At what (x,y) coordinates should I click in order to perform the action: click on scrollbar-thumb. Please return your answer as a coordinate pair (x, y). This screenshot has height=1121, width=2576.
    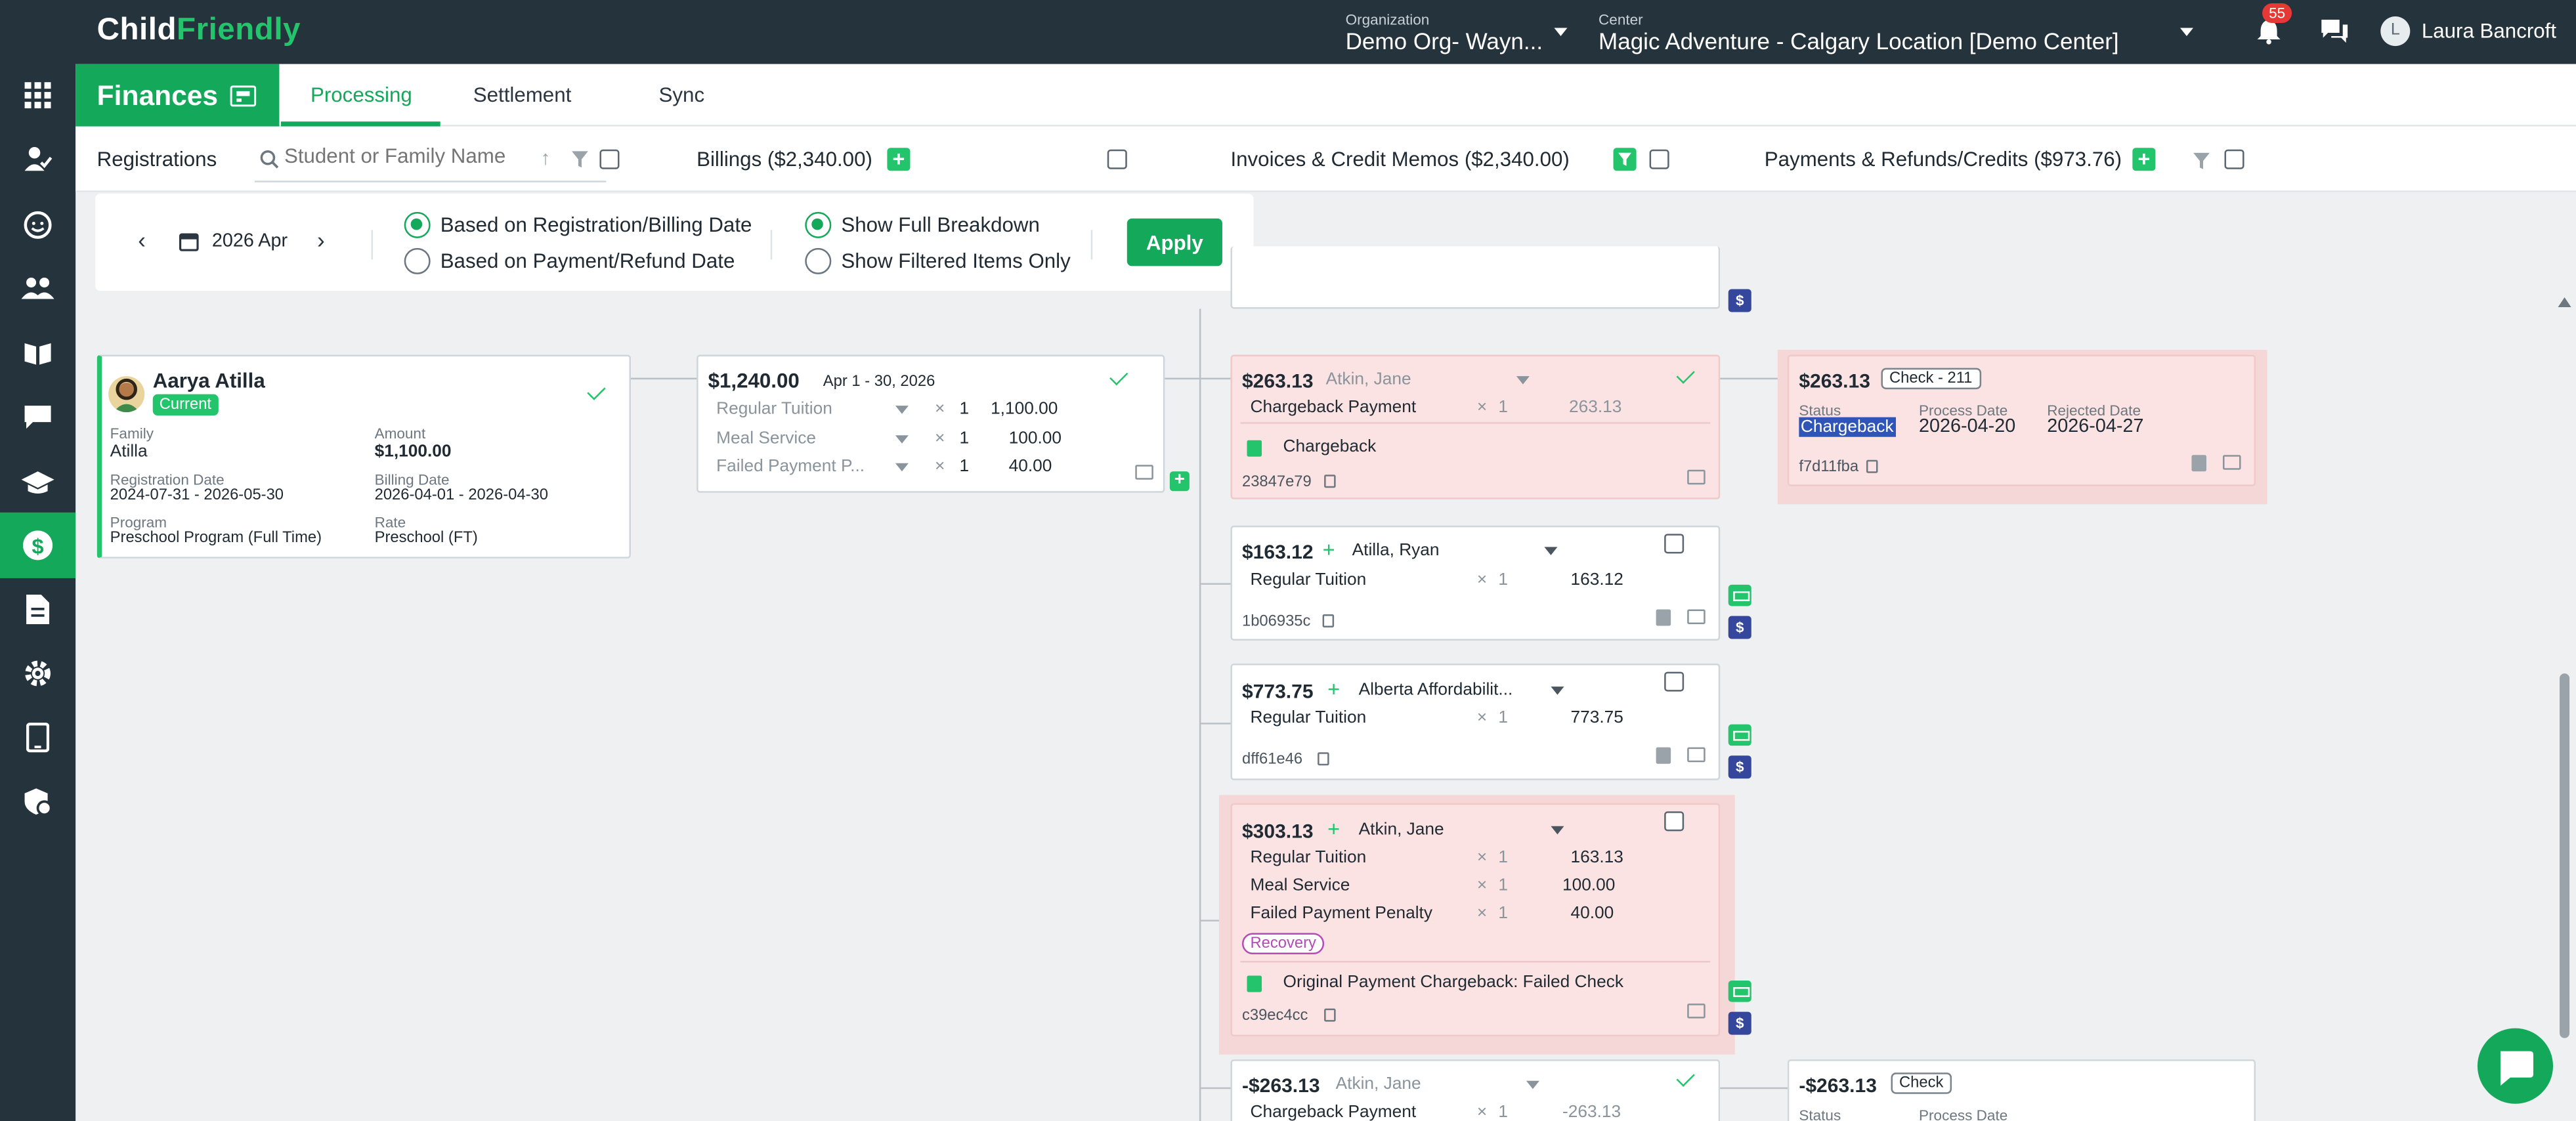
    Looking at the image, I should click on (2565, 856).